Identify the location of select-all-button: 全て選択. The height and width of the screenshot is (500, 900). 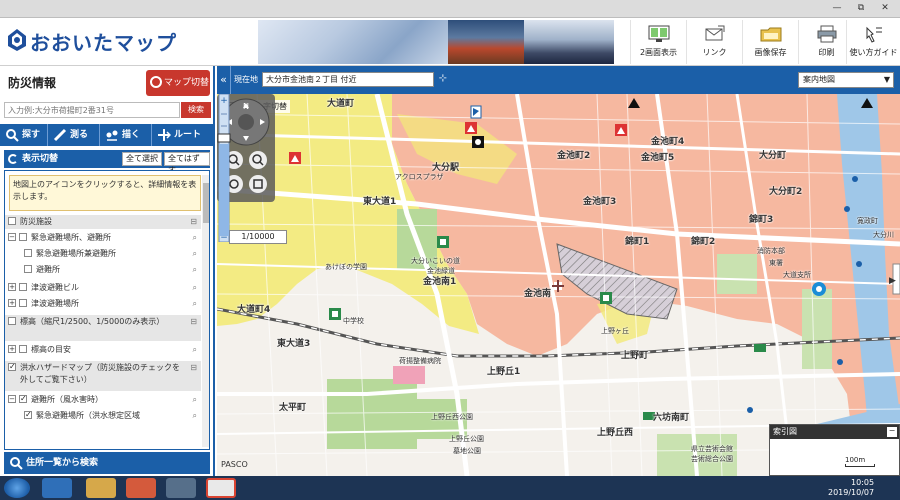
(142, 159).